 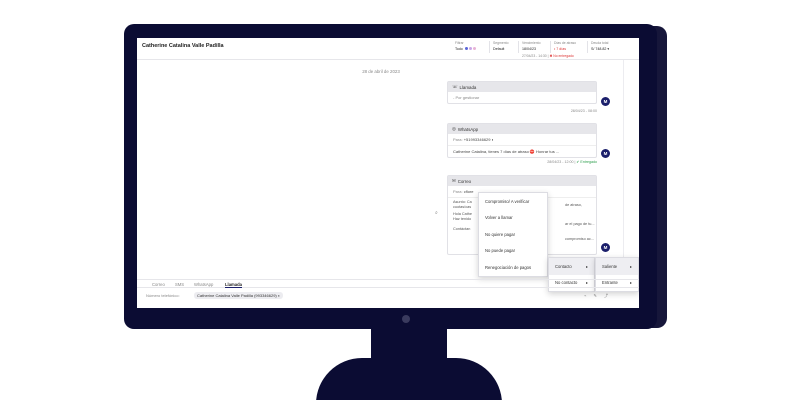 What do you see at coordinates (499, 218) in the screenshot?
I see `menu-label: Volver a llamar` at bounding box center [499, 218].